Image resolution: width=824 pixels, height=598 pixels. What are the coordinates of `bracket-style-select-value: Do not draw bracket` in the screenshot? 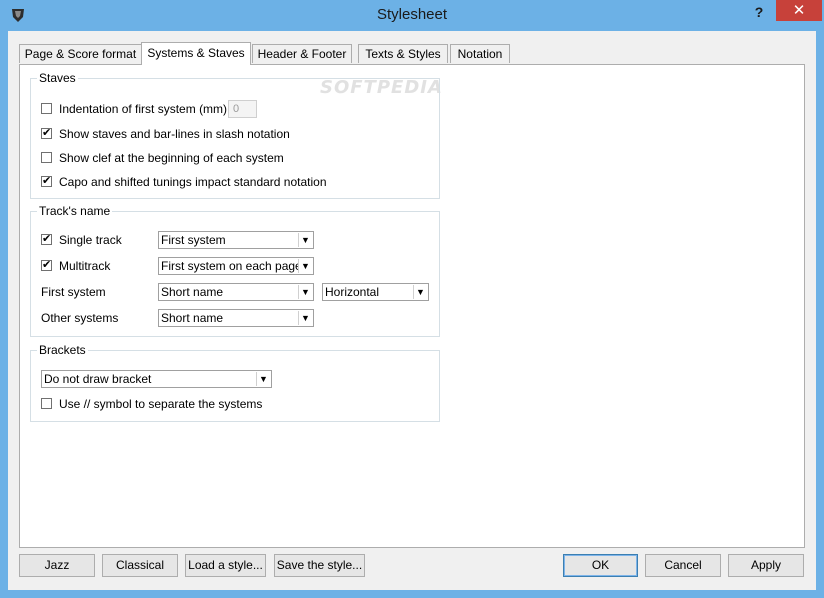 It's located at (98, 379).